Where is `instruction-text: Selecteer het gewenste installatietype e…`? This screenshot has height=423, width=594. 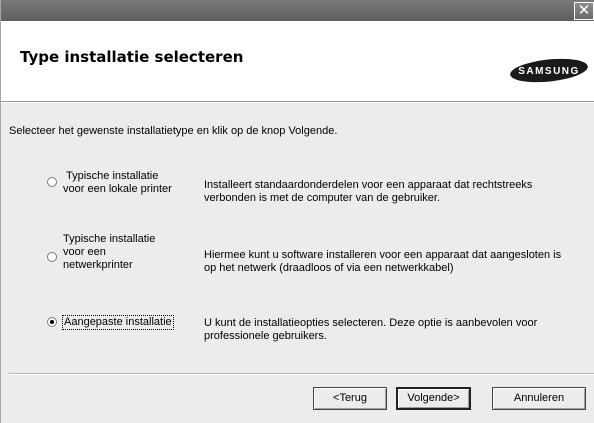 instruction-text: Selecteer het gewenste installatietype e… is located at coordinates (173, 131).